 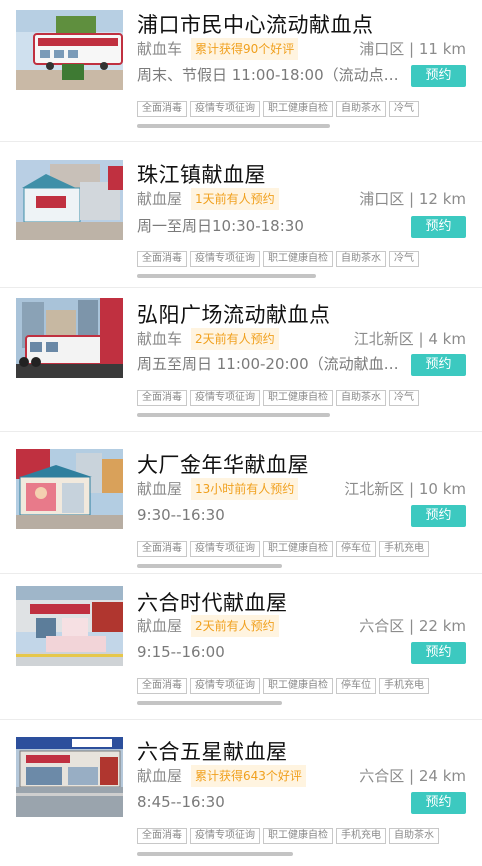 I want to click on status-badge: 累计获得643个好评, so click(x=248, y=776).